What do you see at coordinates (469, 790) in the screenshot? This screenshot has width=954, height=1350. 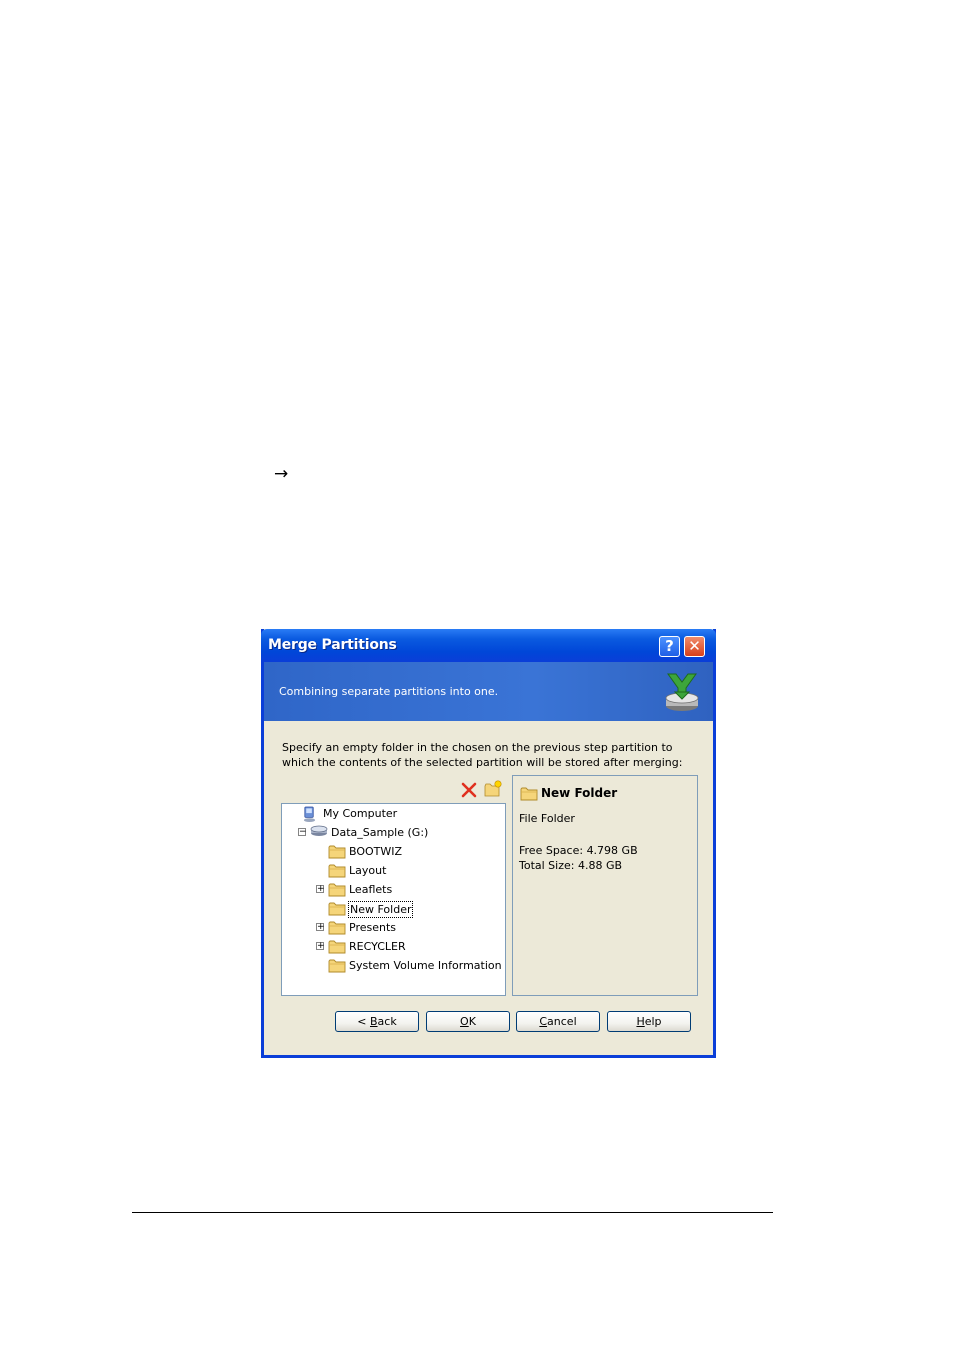 I see `delete-icon` at bounding box center [469, 790].